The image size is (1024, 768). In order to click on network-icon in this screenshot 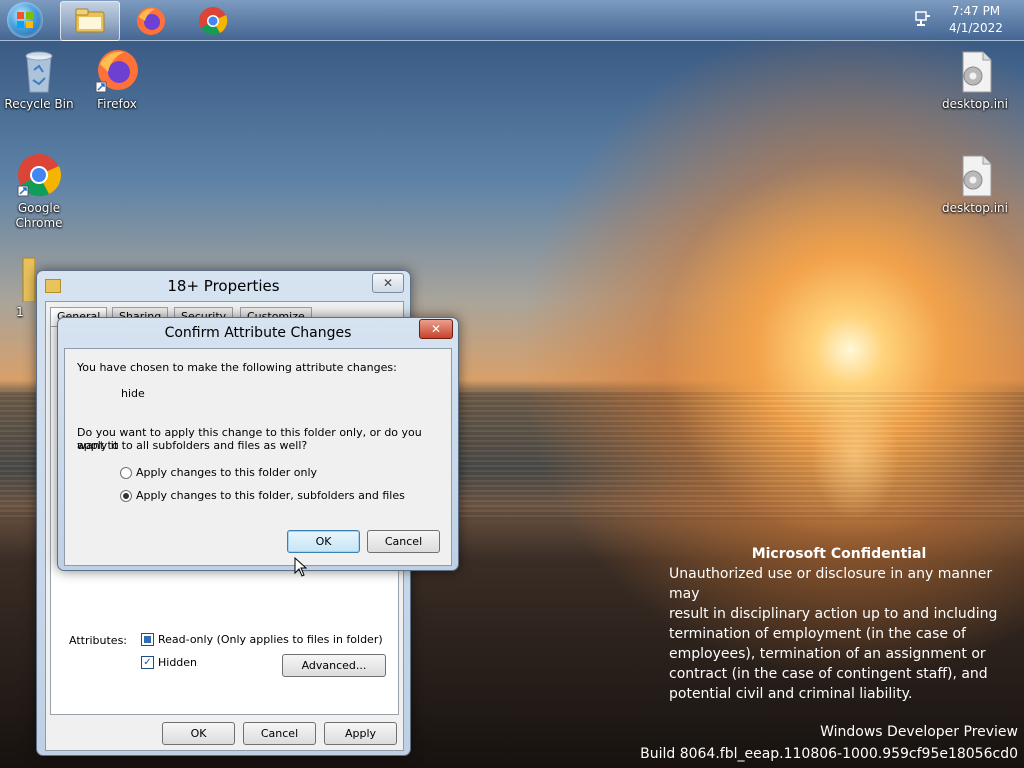, I will do `click(923, 19)`.